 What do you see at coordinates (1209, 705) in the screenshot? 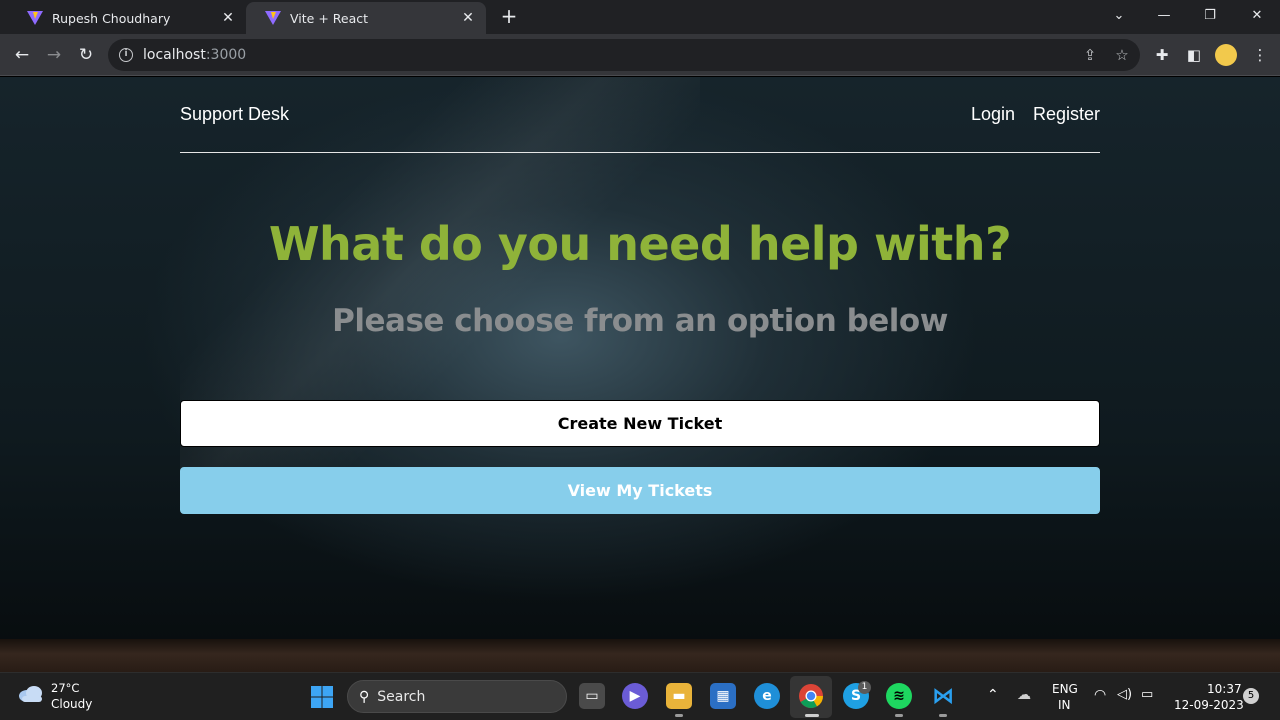
I see `clock-date: 12-09-2023` at bounding box center [1209, 705].